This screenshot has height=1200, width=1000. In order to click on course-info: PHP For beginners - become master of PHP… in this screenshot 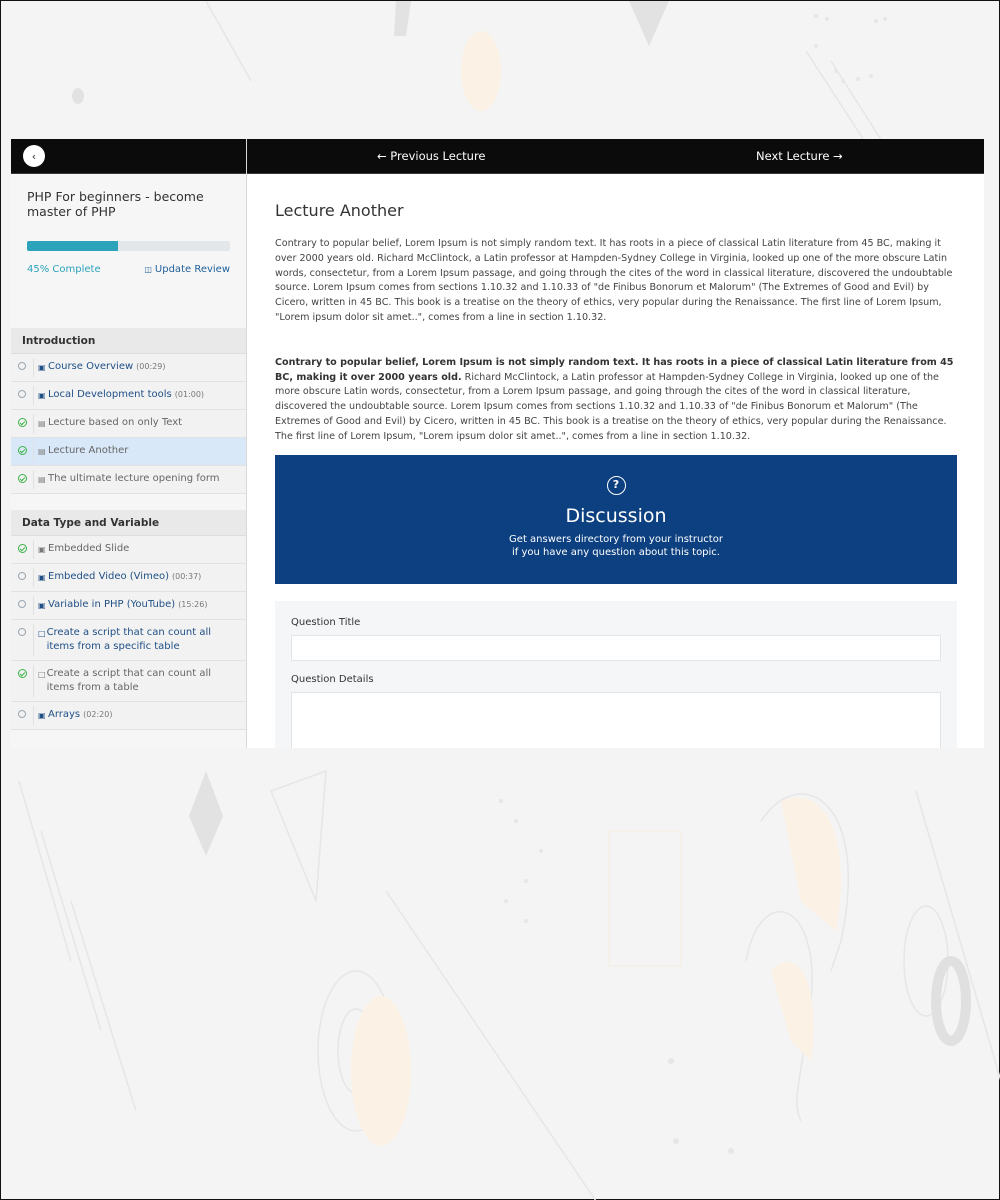, I will do `click(128, 251)`.